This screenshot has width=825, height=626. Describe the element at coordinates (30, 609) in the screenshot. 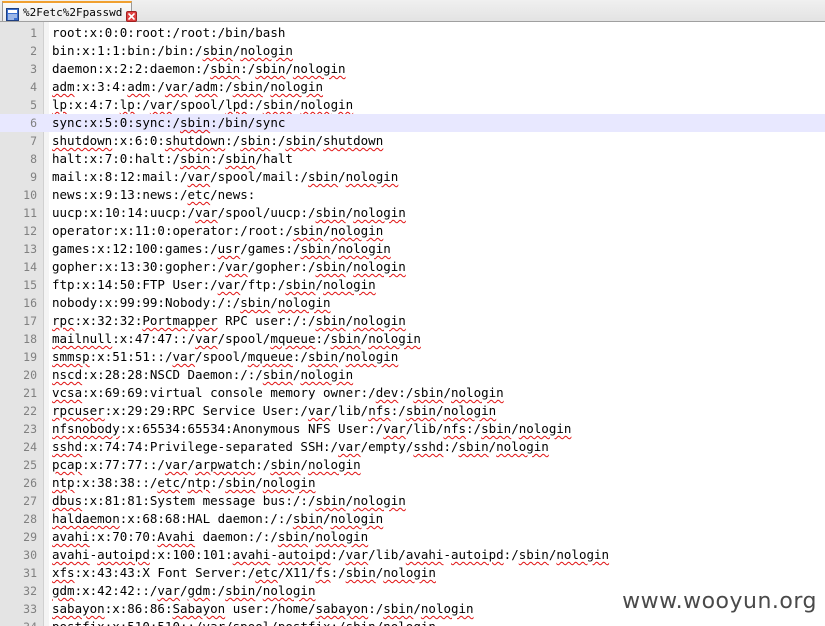

I see `line-number: 33` at that location.